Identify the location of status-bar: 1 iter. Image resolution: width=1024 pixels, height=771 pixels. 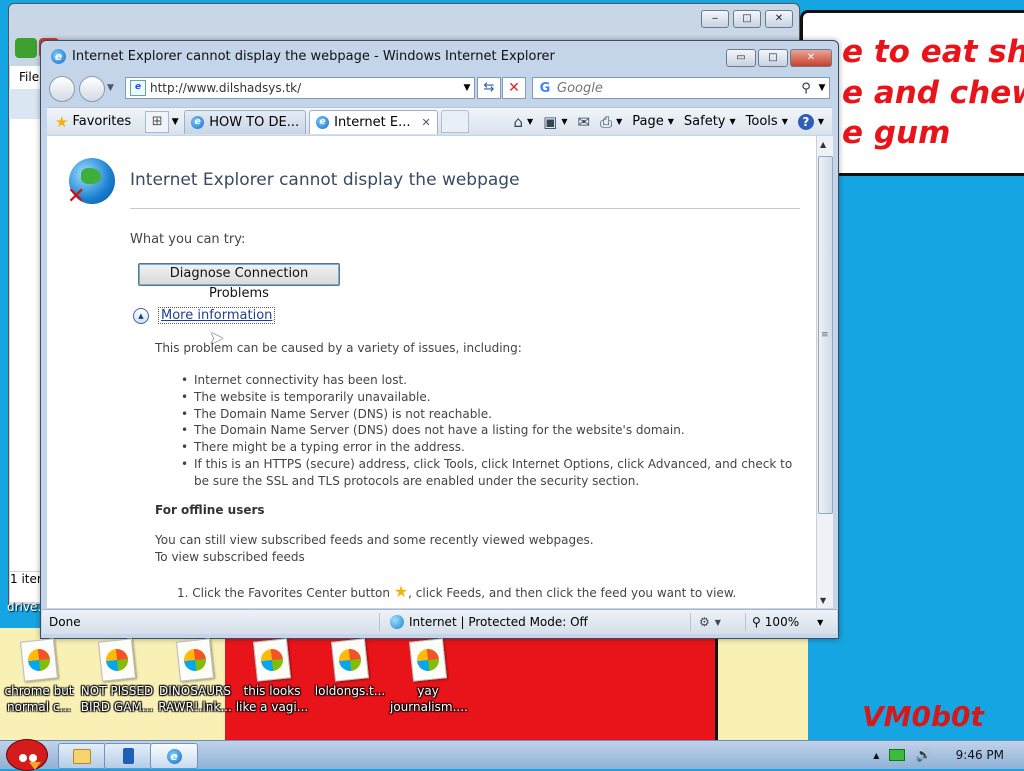
(26, 587).